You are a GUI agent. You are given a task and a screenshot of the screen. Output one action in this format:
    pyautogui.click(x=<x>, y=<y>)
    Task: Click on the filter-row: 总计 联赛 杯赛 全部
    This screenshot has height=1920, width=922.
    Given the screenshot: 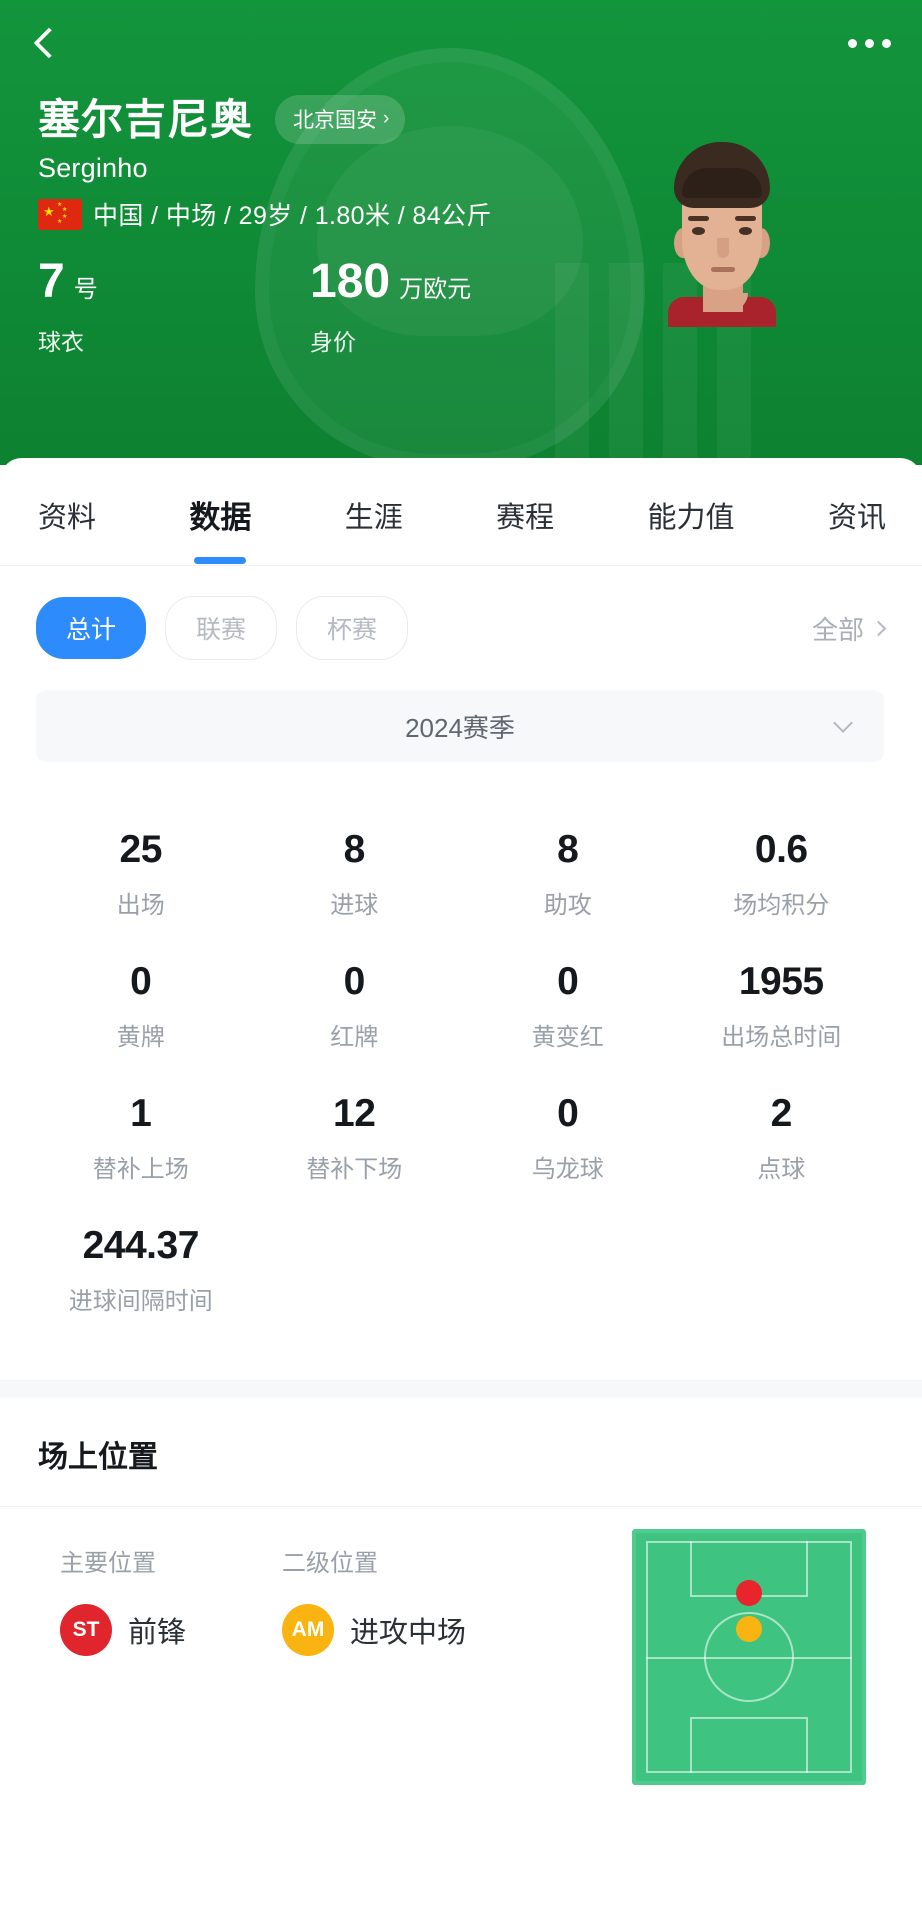 What is the action you would take?
    pyautogui.click(x=461, y=613)
    